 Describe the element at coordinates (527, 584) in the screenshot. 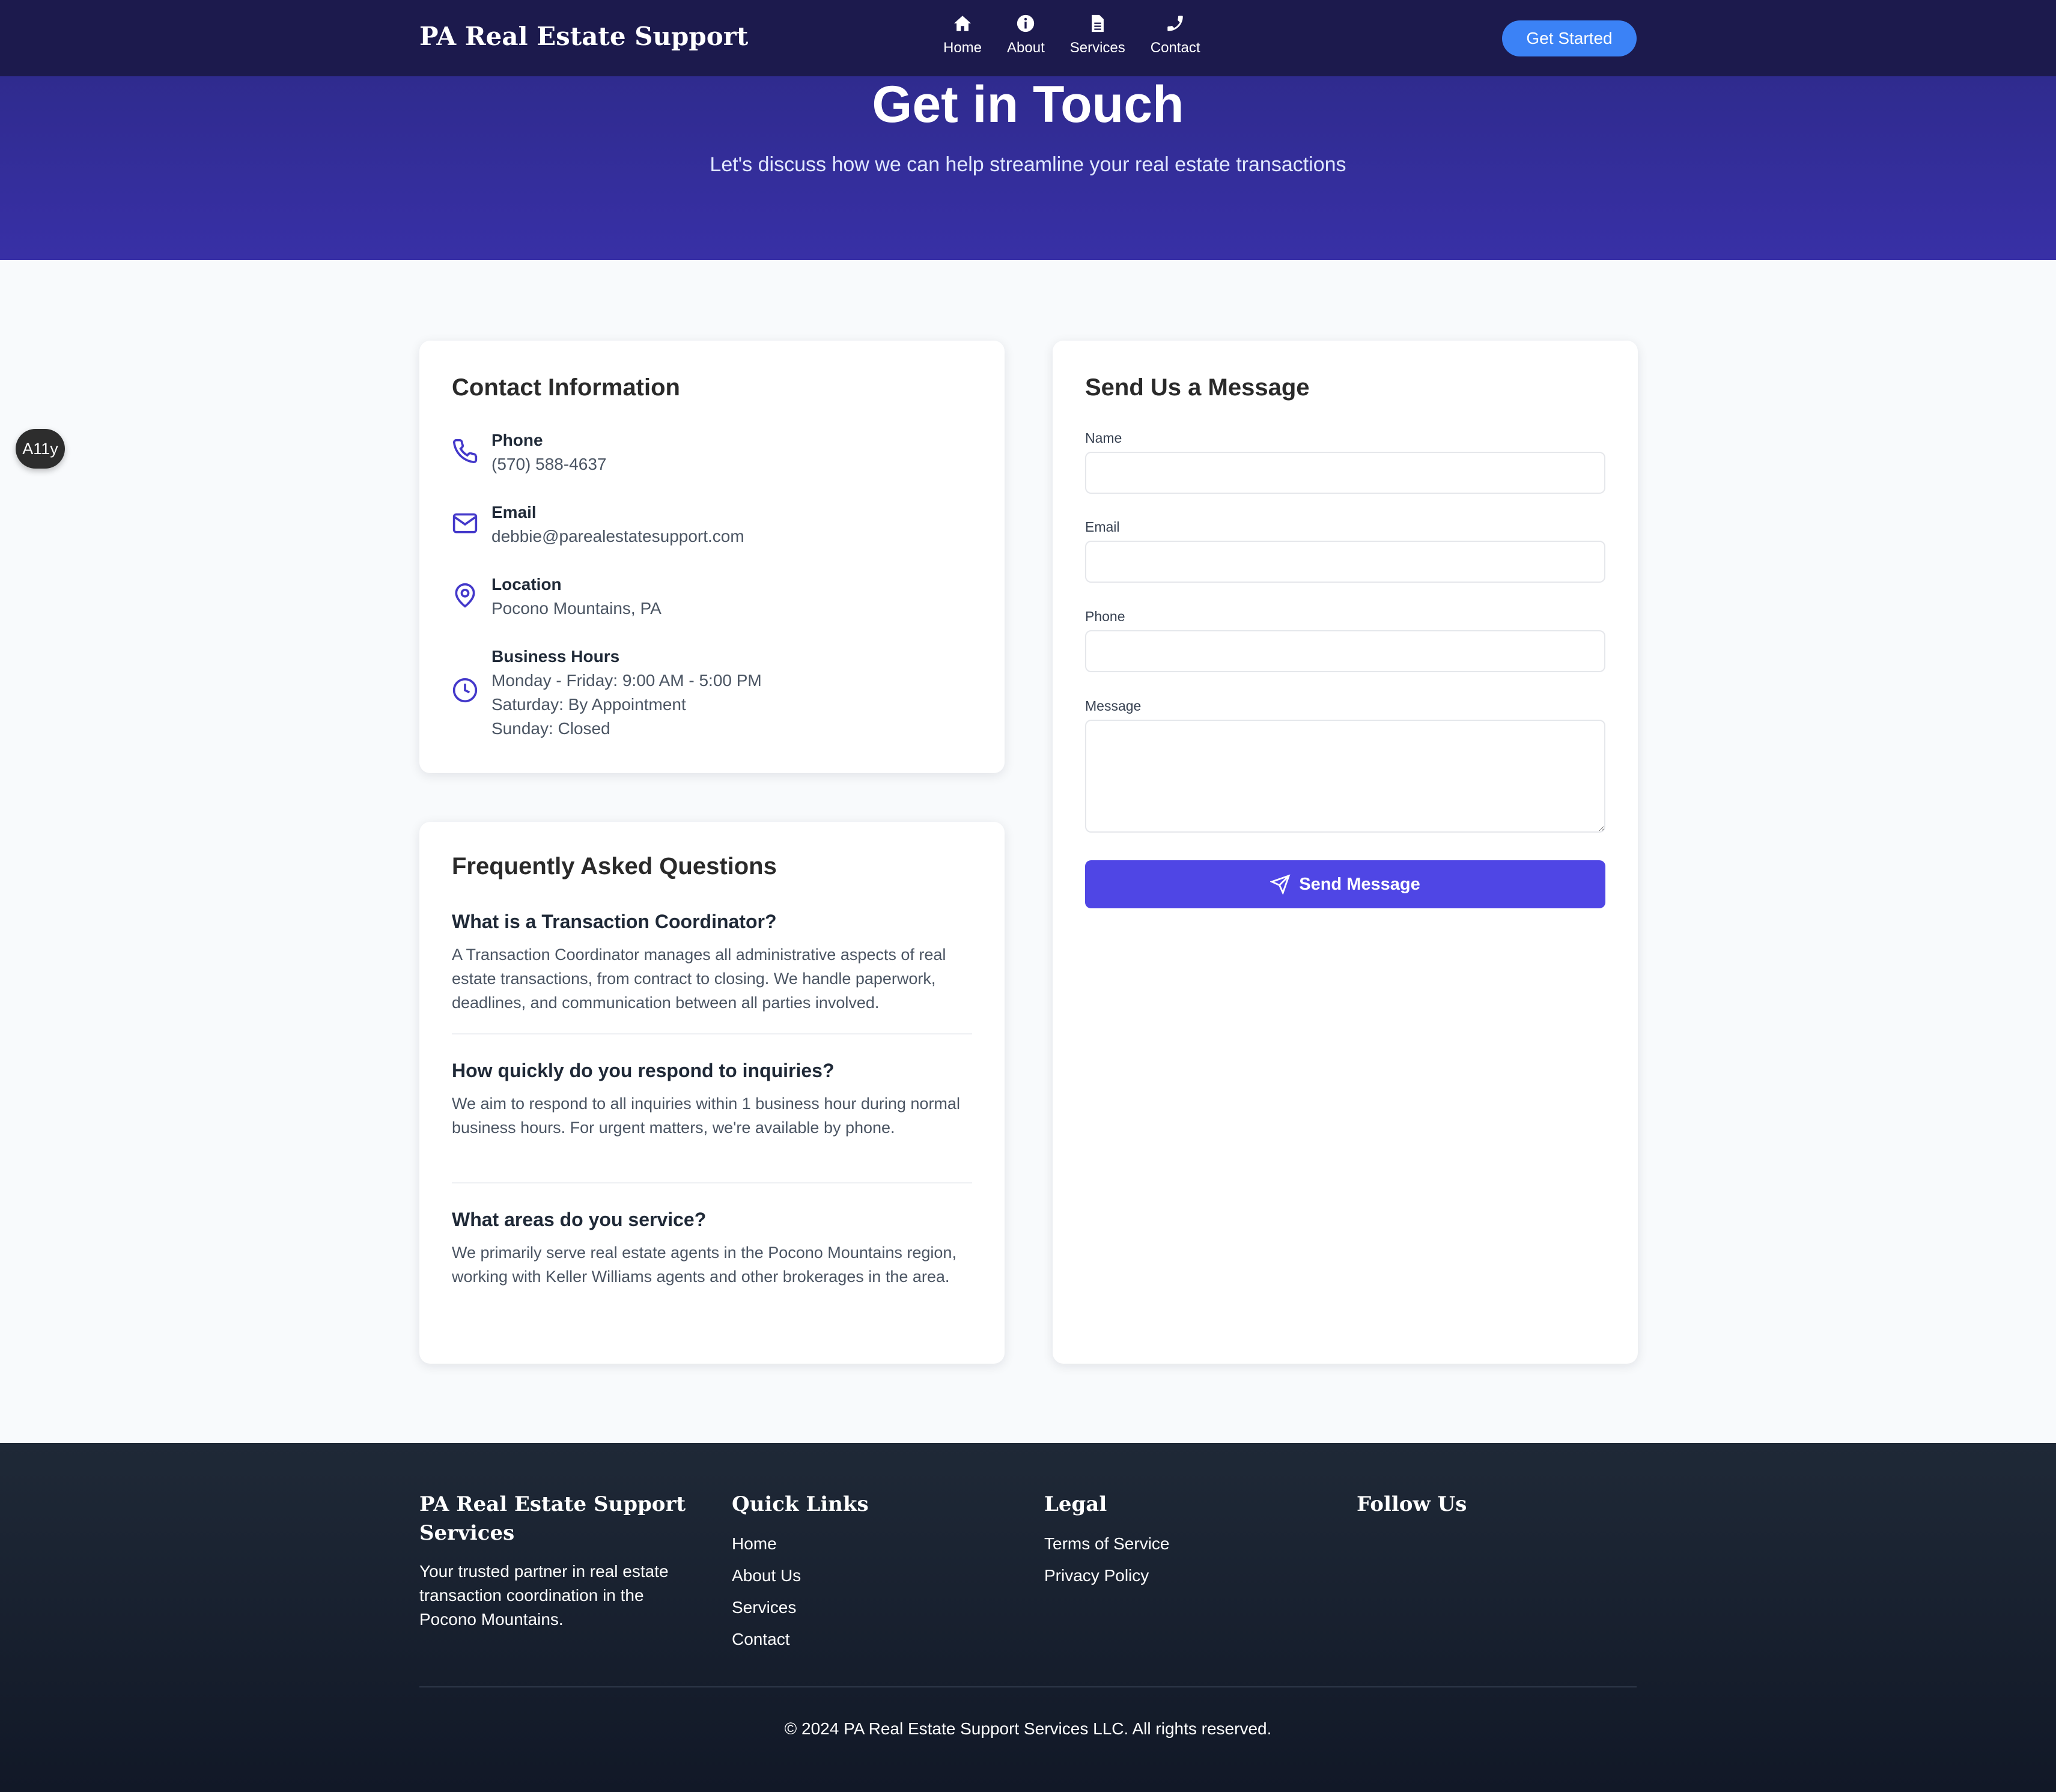

I see `location-label: Location` at that location.